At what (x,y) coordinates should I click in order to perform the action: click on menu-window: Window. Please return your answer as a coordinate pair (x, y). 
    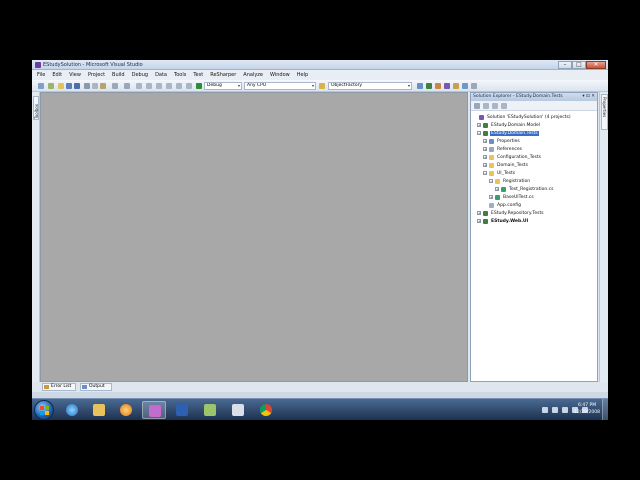
    Looking at the image, I should click on (280, 75).